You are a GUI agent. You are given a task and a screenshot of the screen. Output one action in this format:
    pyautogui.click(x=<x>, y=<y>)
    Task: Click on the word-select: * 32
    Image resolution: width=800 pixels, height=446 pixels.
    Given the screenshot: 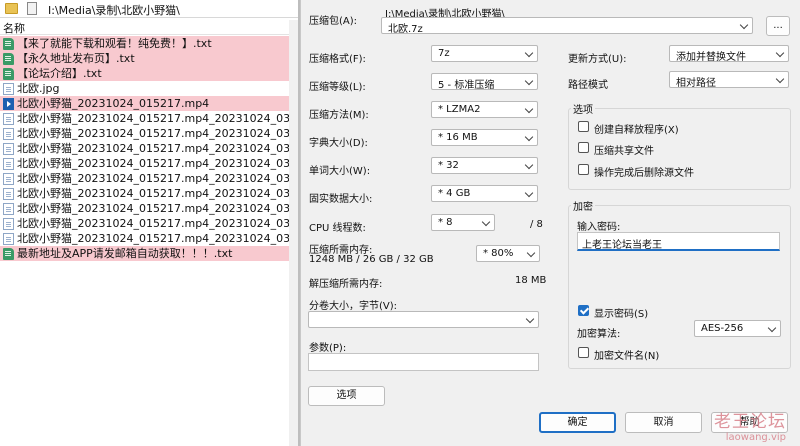 What is the action you would take?
    pyautogui.click(x=484, y=165)
    